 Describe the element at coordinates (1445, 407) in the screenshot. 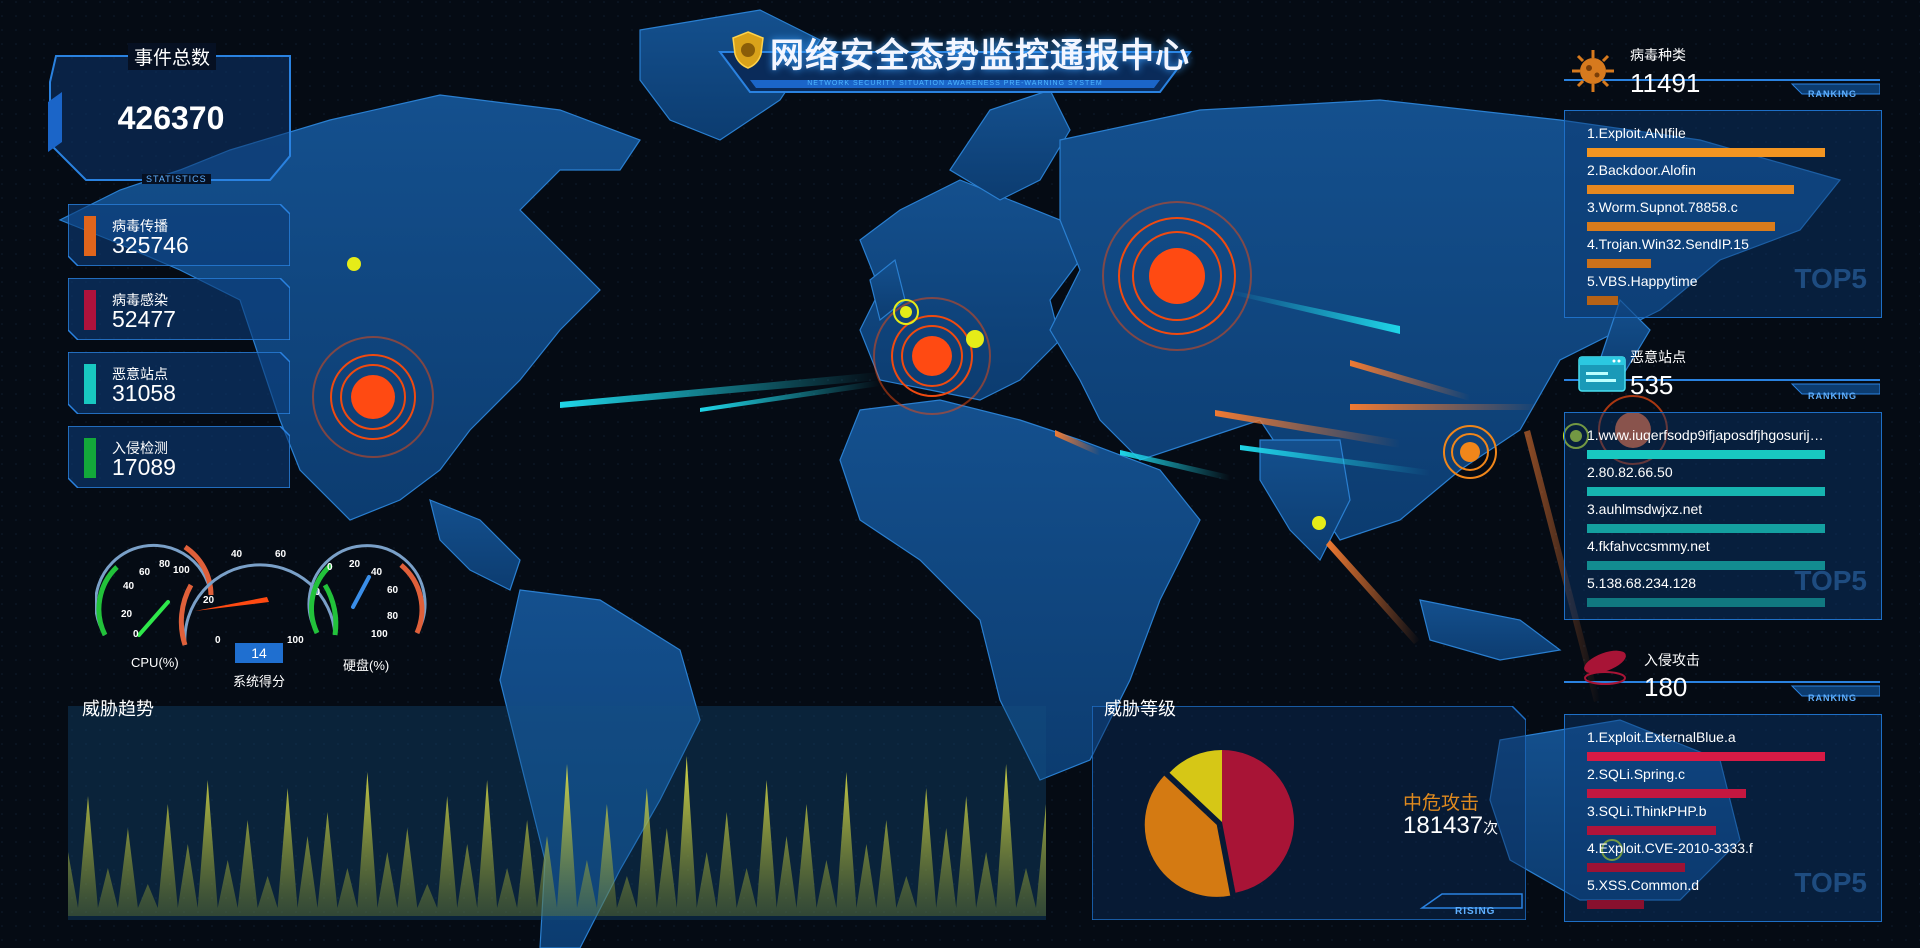

I see `attack-trail` at that location.